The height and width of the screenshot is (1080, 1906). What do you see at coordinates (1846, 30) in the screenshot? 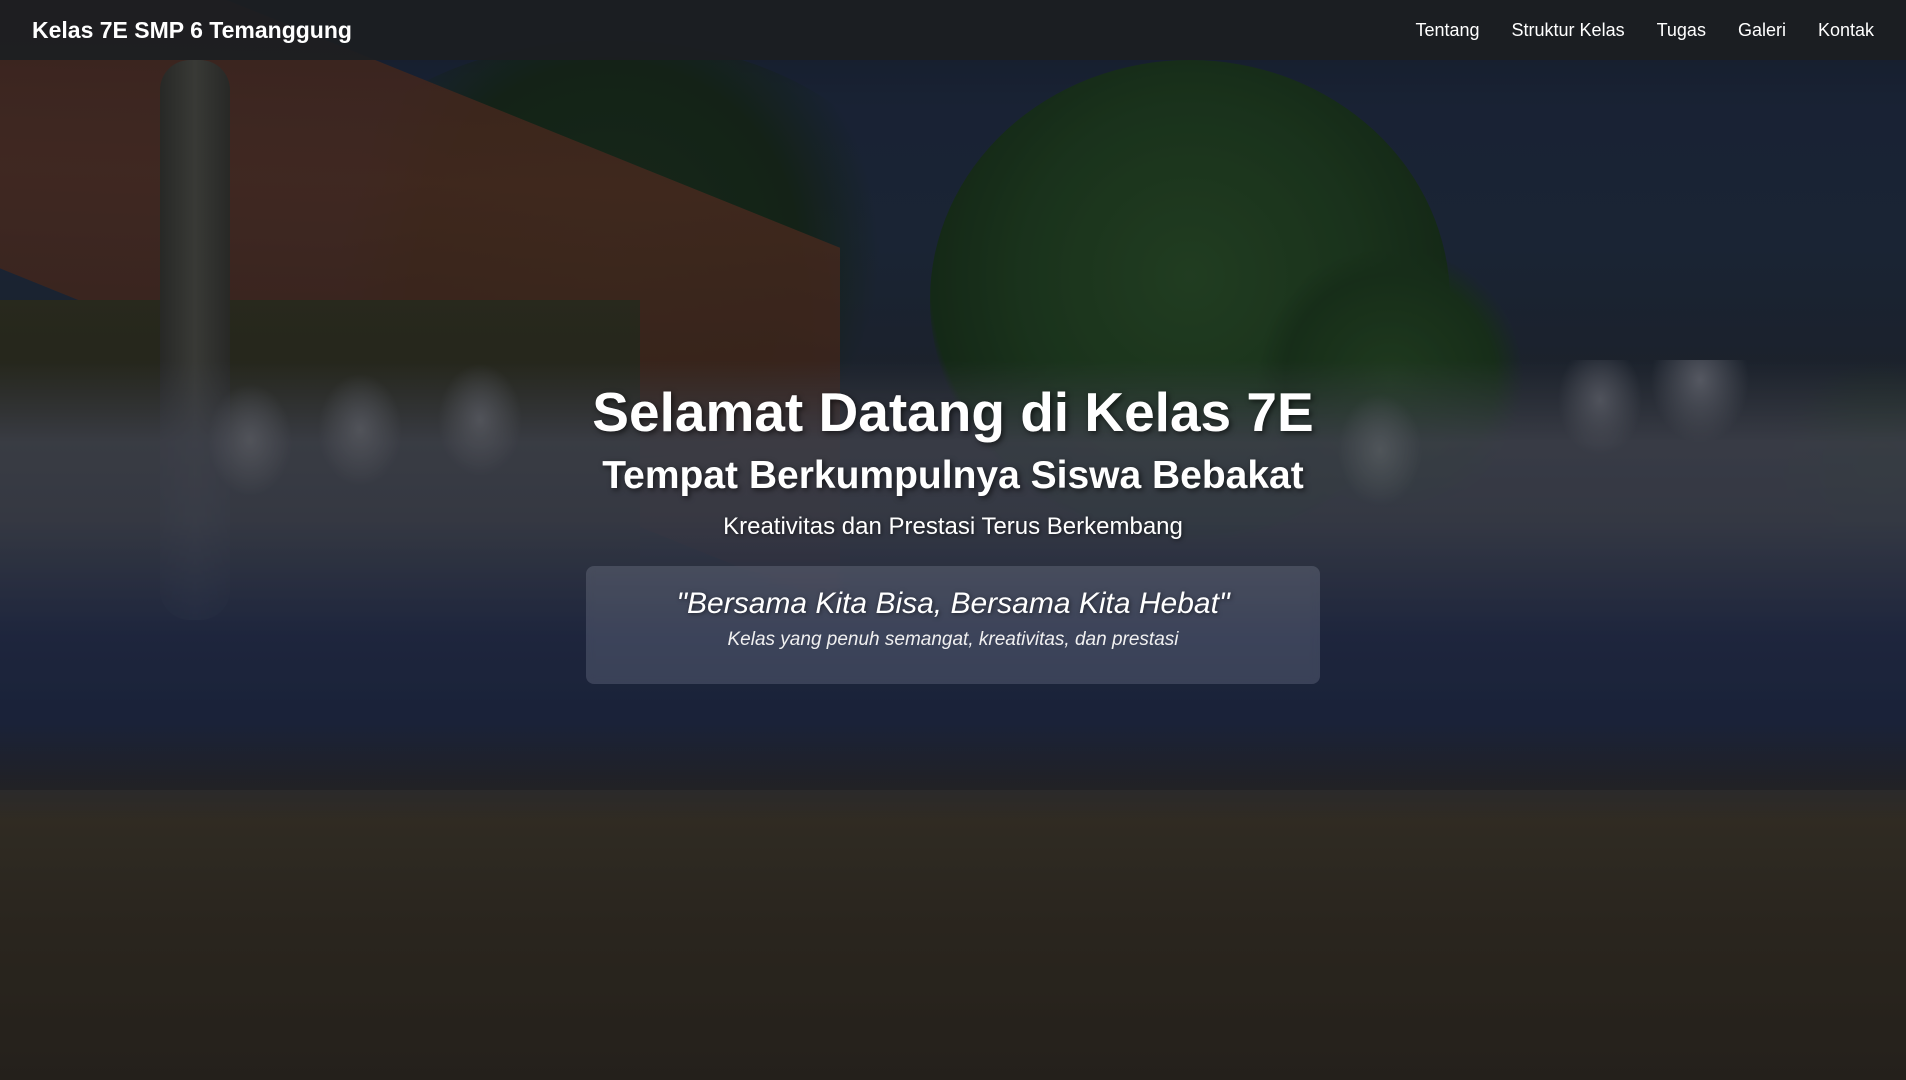
I see `nav-link-kontak: Kontak` at bounding box center [1846, 30].